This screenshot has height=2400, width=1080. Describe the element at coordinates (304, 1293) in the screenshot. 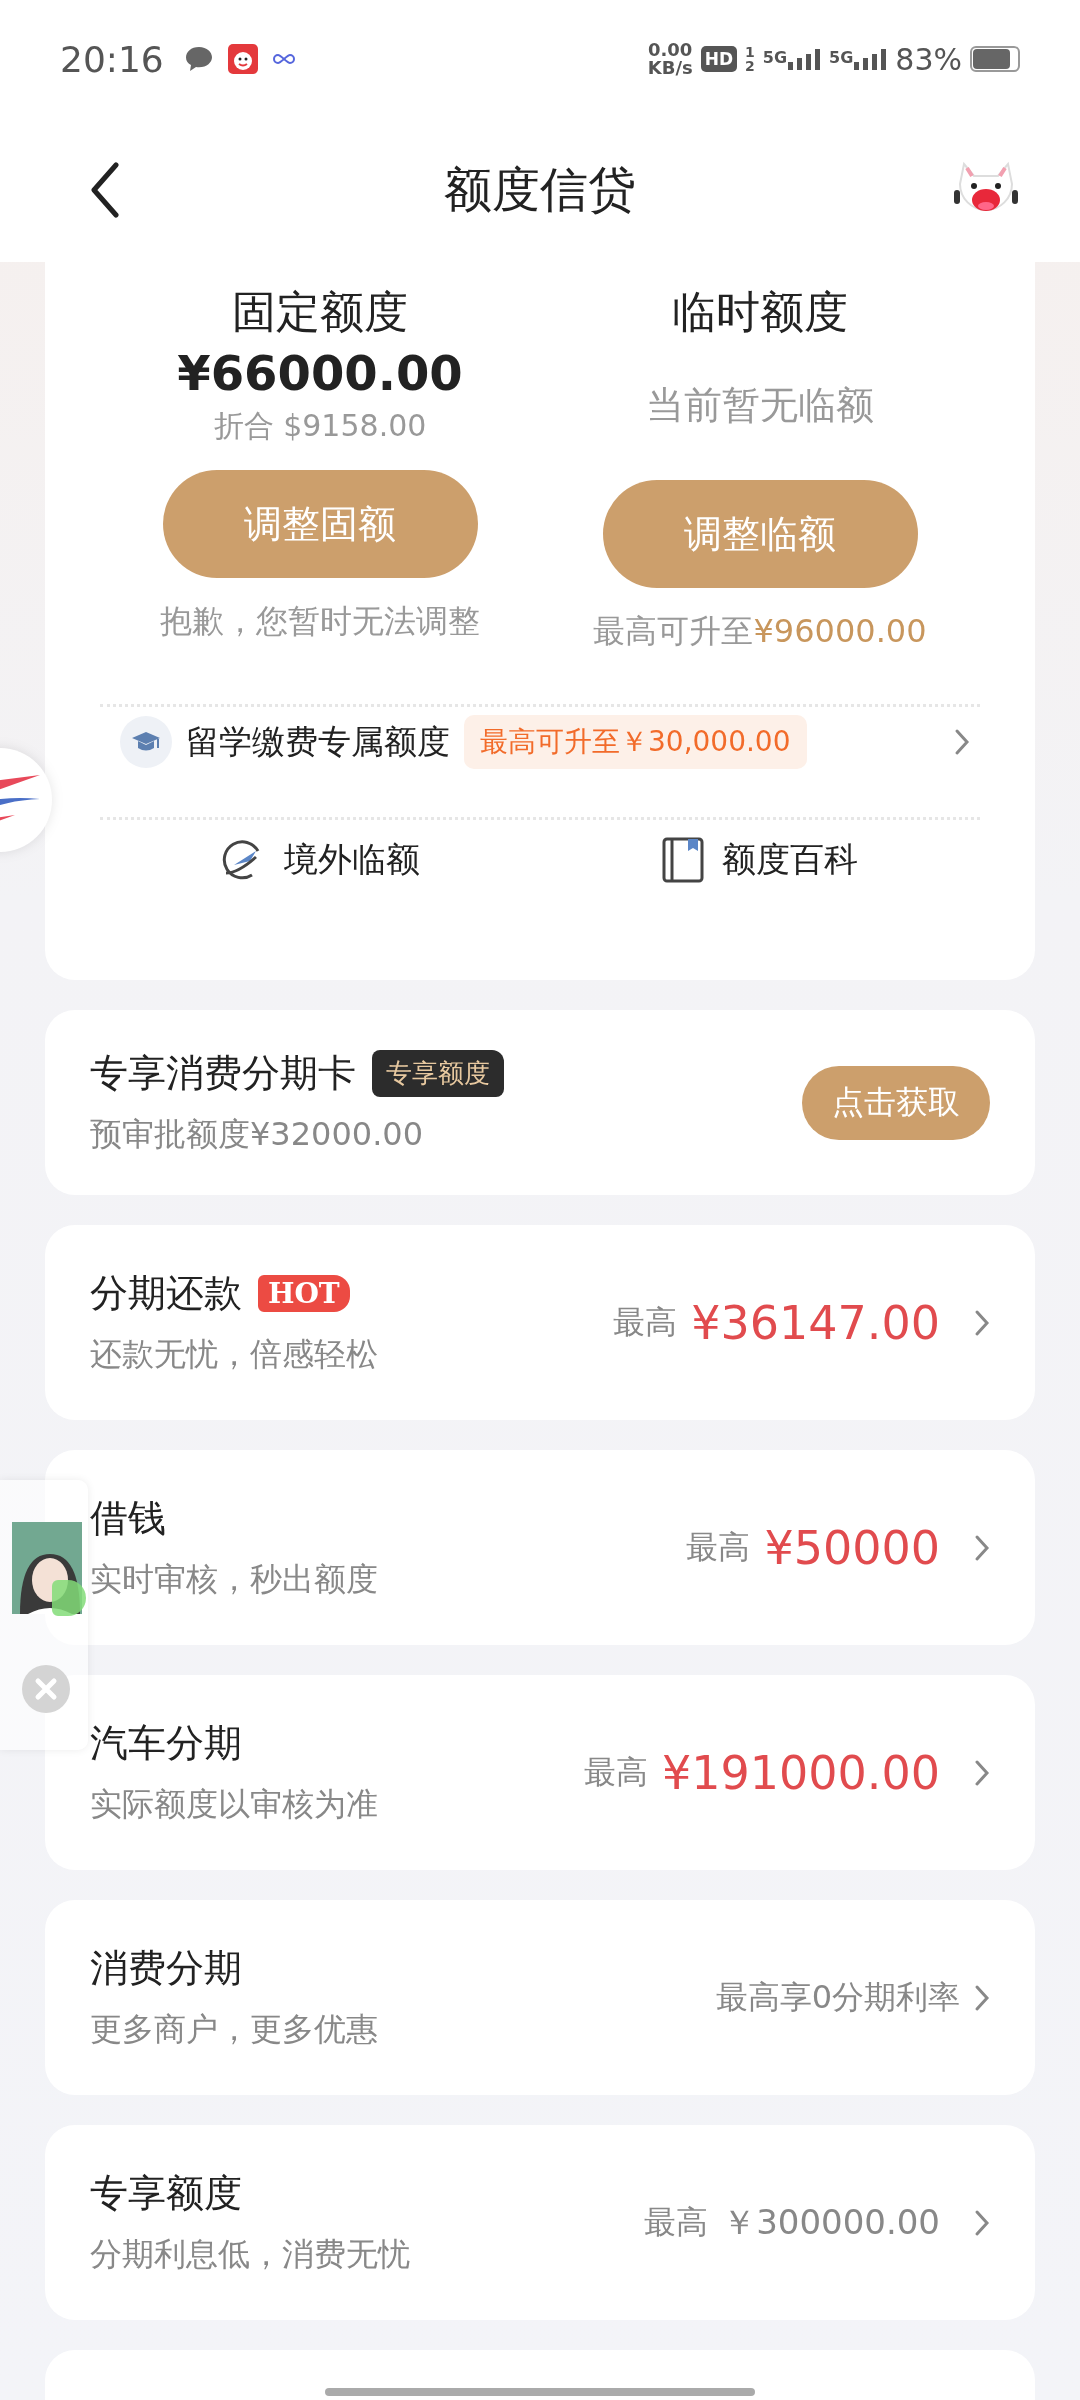

I see `hot-badge: HOT` at that location.